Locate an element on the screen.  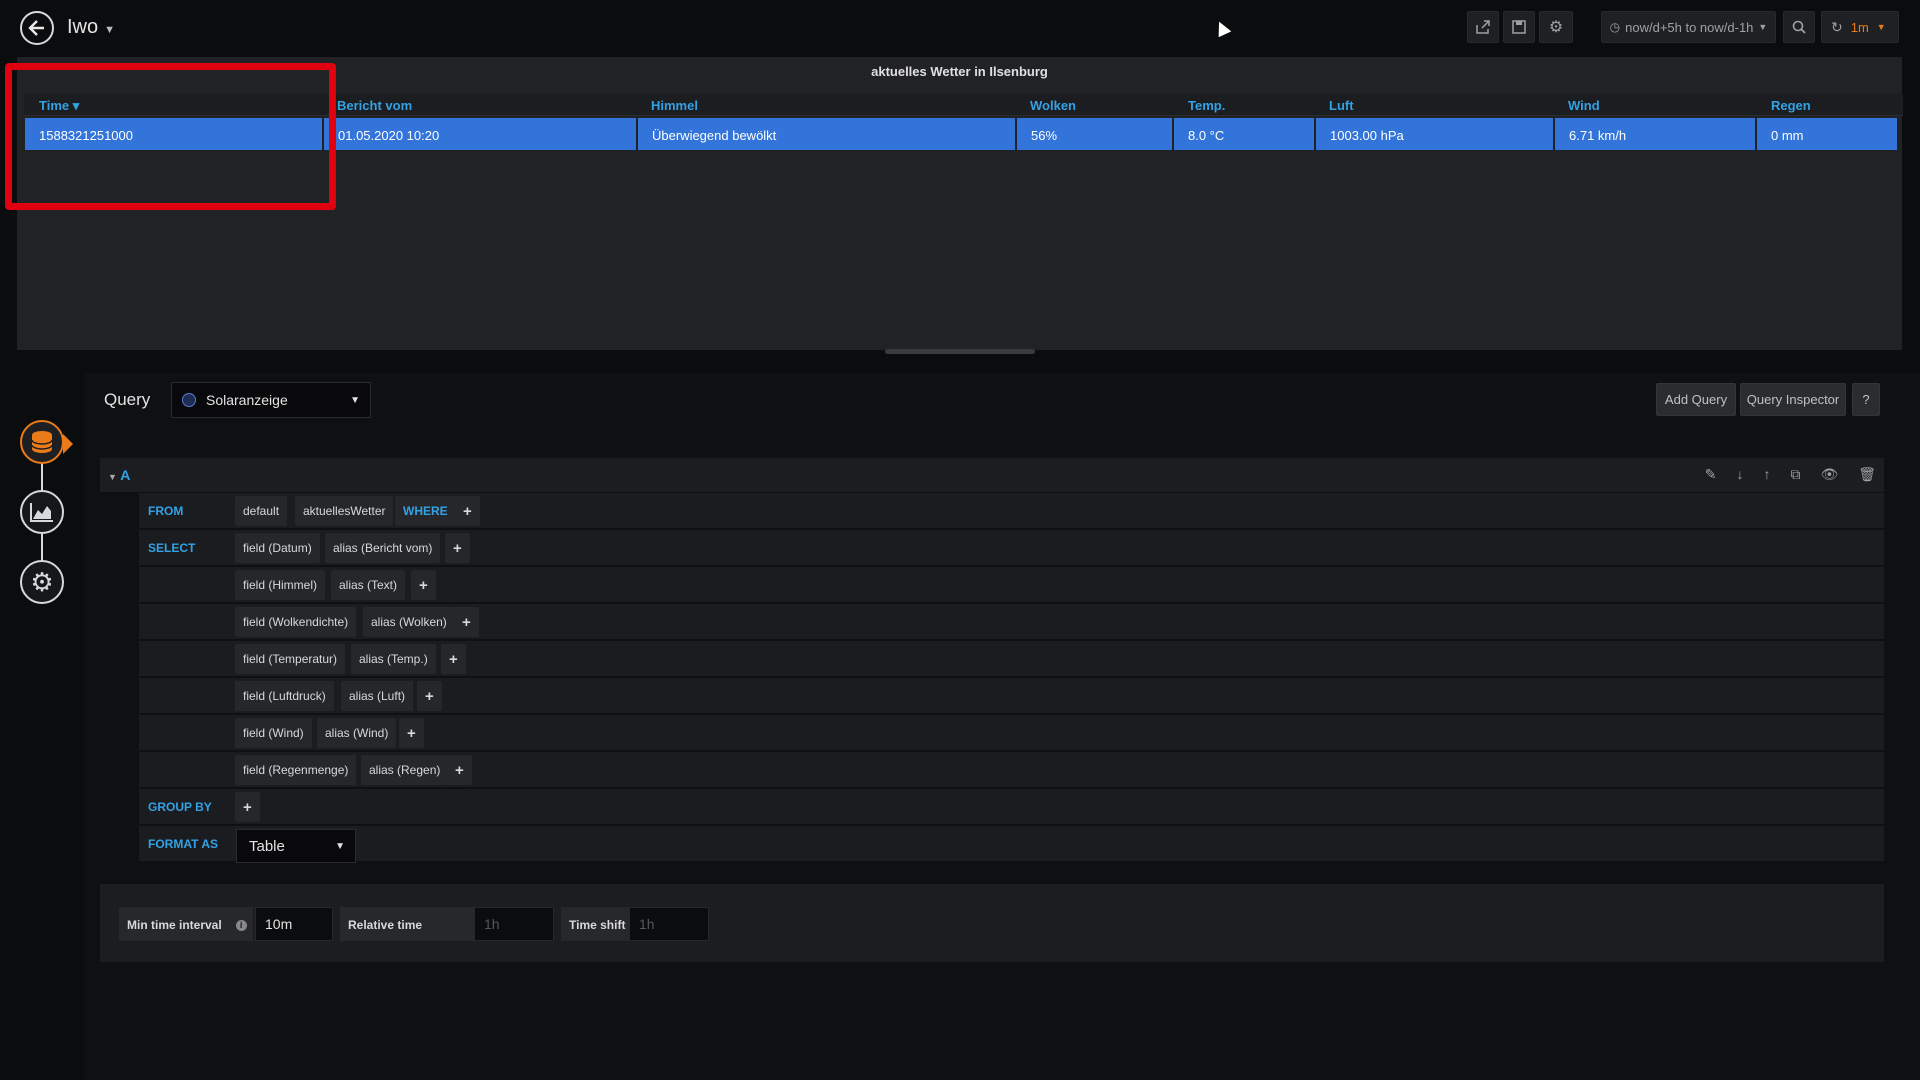
general-settings-tab: ⚙ is located at coordinates (42, 582).